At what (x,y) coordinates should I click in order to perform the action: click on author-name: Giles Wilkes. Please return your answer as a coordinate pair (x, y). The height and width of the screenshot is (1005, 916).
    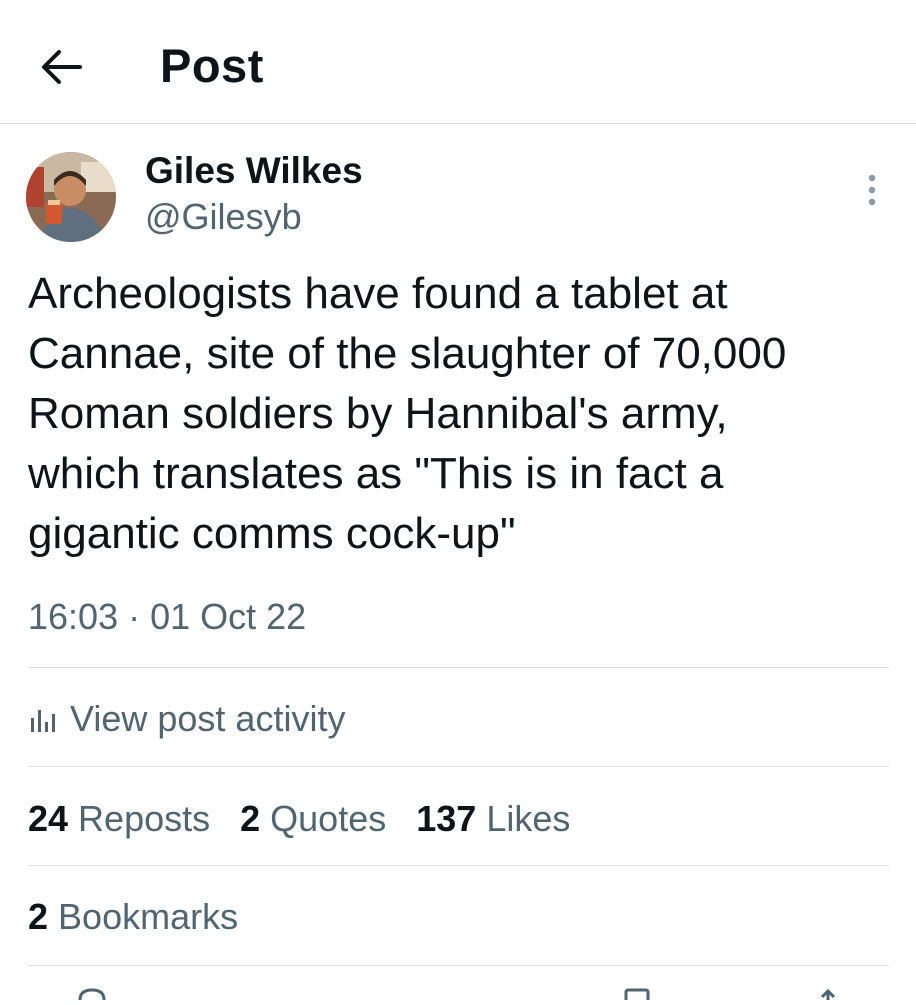
    Looking at the image, I should click on (254, 171).